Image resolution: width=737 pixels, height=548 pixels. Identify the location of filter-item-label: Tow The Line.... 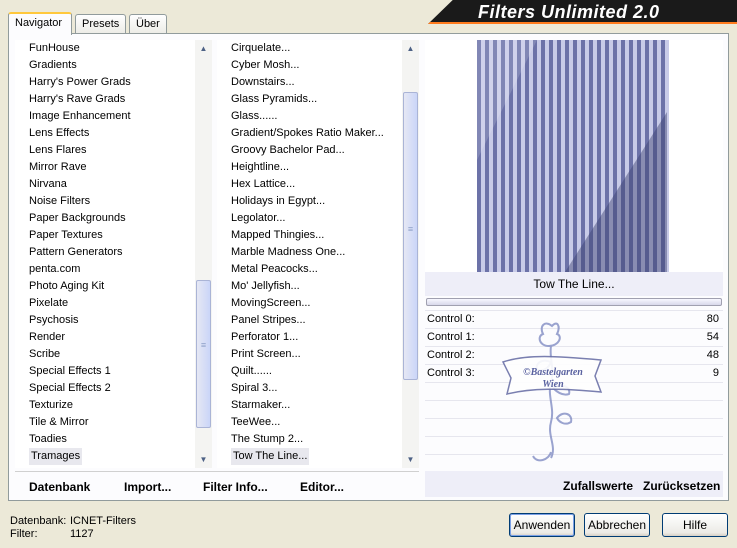
(270, 456).